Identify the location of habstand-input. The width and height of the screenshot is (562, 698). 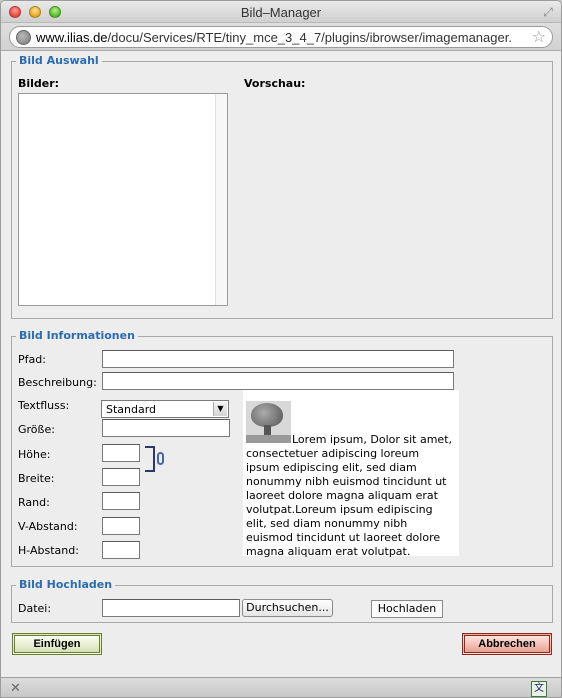
(121, 550).